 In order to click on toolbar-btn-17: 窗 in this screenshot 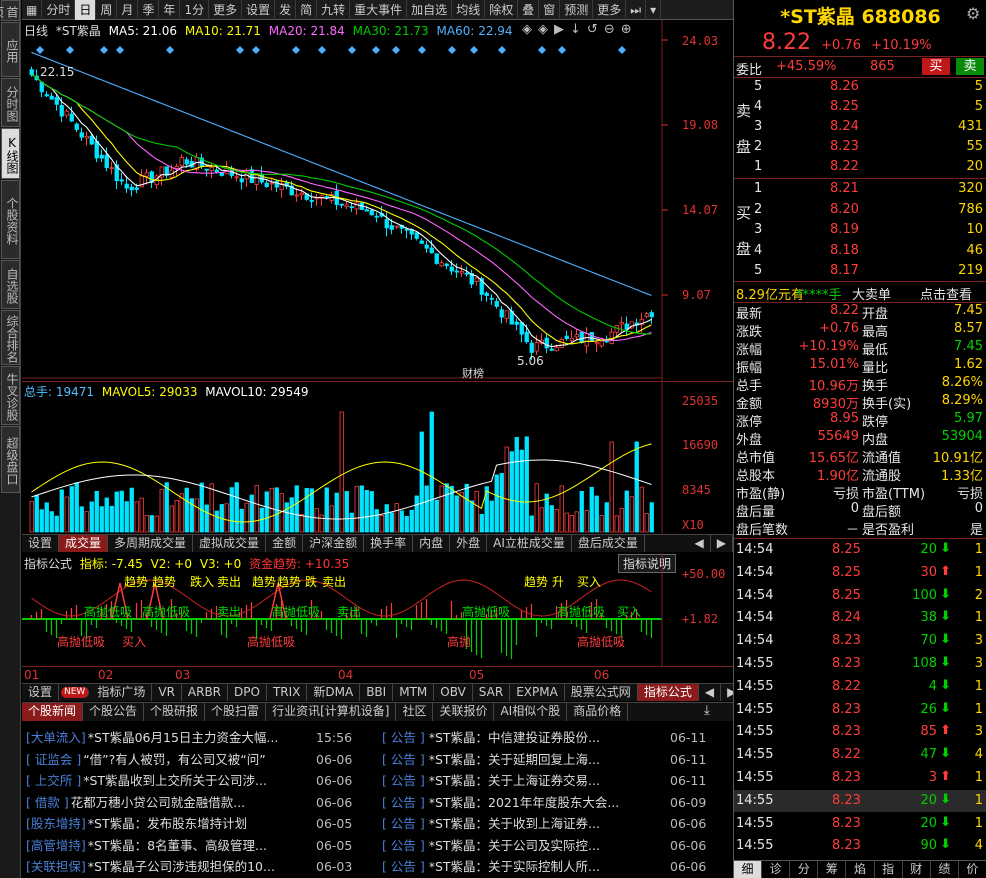, I will do `click(550, 10)`.